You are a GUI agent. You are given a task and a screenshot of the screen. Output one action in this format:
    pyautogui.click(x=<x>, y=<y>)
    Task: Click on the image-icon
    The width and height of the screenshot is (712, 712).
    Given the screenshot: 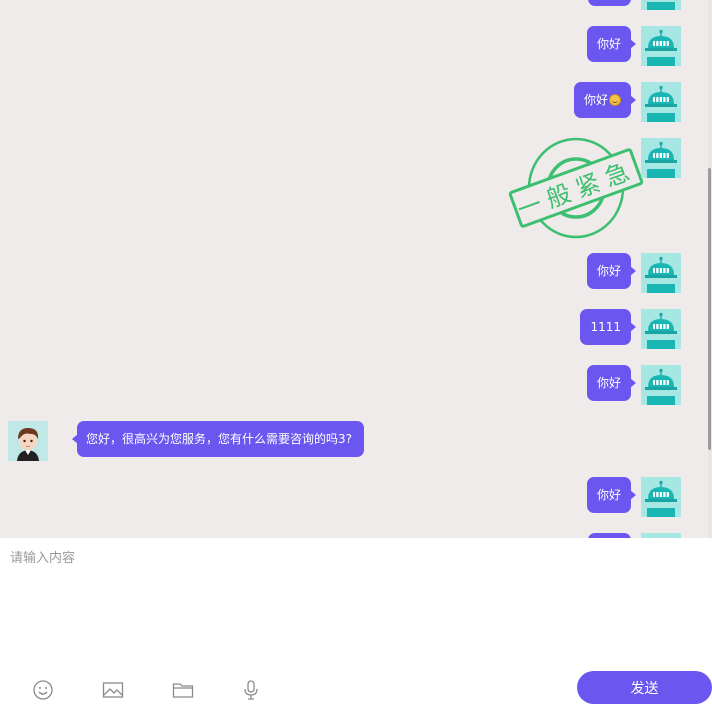 What is the action you would take?
    pyautogui.click(x=113, y=690)
    